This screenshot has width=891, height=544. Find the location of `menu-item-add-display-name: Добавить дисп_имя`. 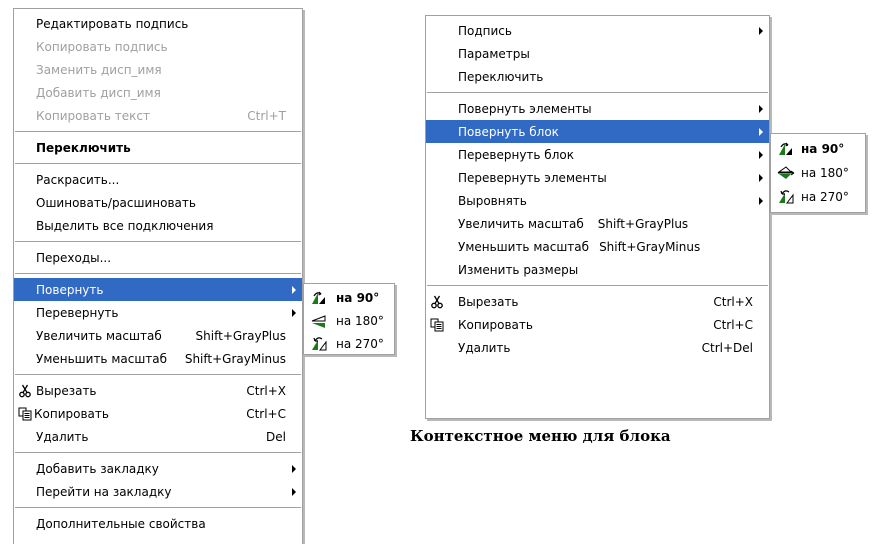

menu-item-add-display-name: Добавить дисп_имя is located at coordinates (158, 92).